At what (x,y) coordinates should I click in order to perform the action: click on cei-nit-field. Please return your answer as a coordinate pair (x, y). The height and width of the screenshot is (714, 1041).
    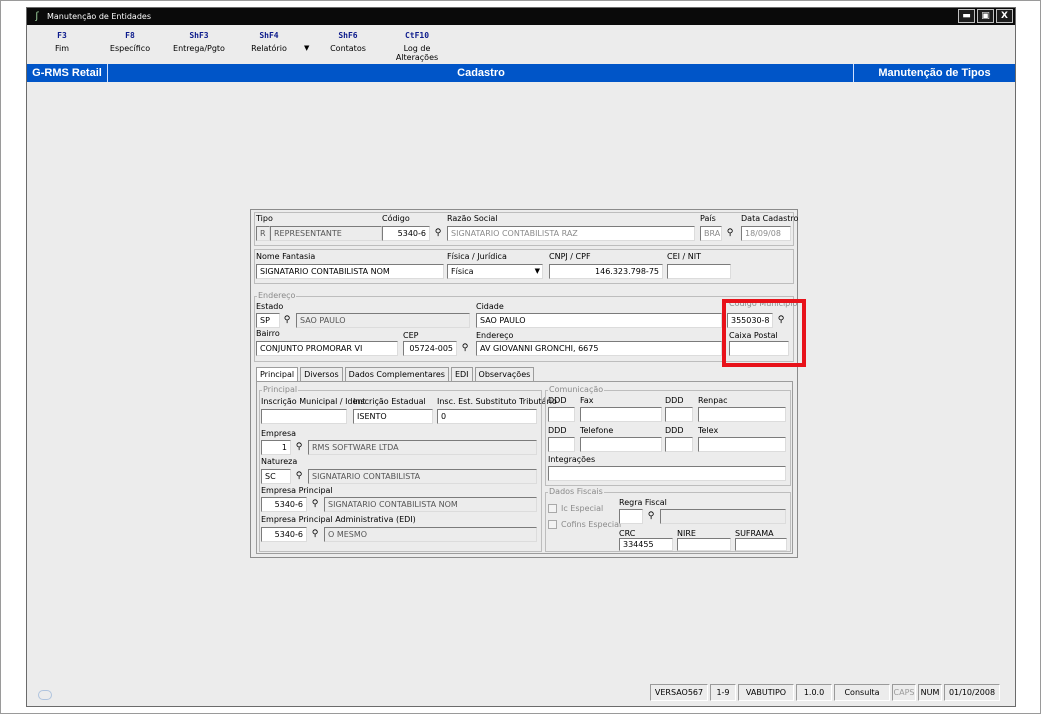
    Looking at the image, I should click on (699, 271).